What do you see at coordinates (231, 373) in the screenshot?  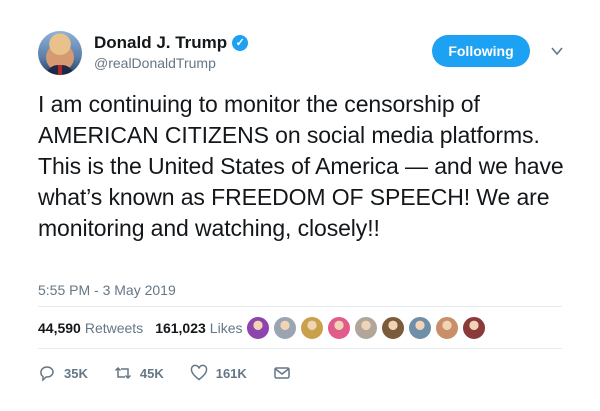 I see `like-count: 161K` at bounding box center [231, 373].